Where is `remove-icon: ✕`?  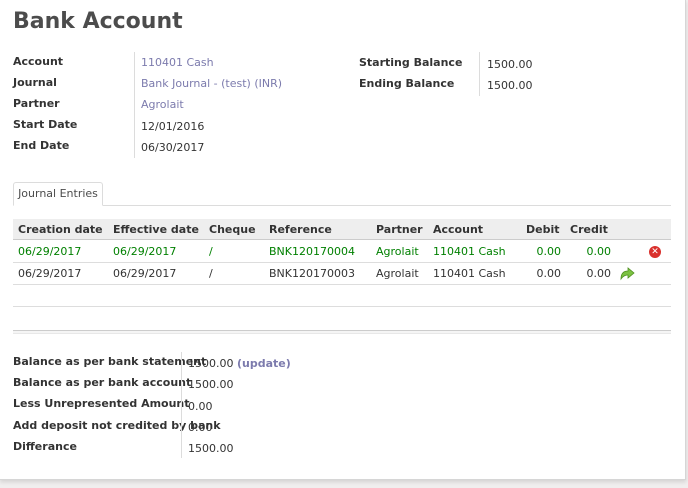
remove-icon: ✕ is located at coordinates (655, 252).